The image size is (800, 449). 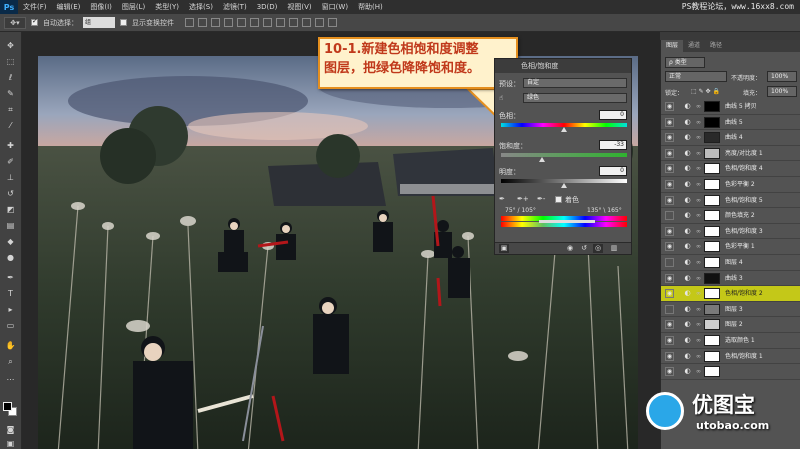 What do you see at coordinates (254, 22) in the screenshot?
I see `align-right-icon` at bounding box center [254, 22].